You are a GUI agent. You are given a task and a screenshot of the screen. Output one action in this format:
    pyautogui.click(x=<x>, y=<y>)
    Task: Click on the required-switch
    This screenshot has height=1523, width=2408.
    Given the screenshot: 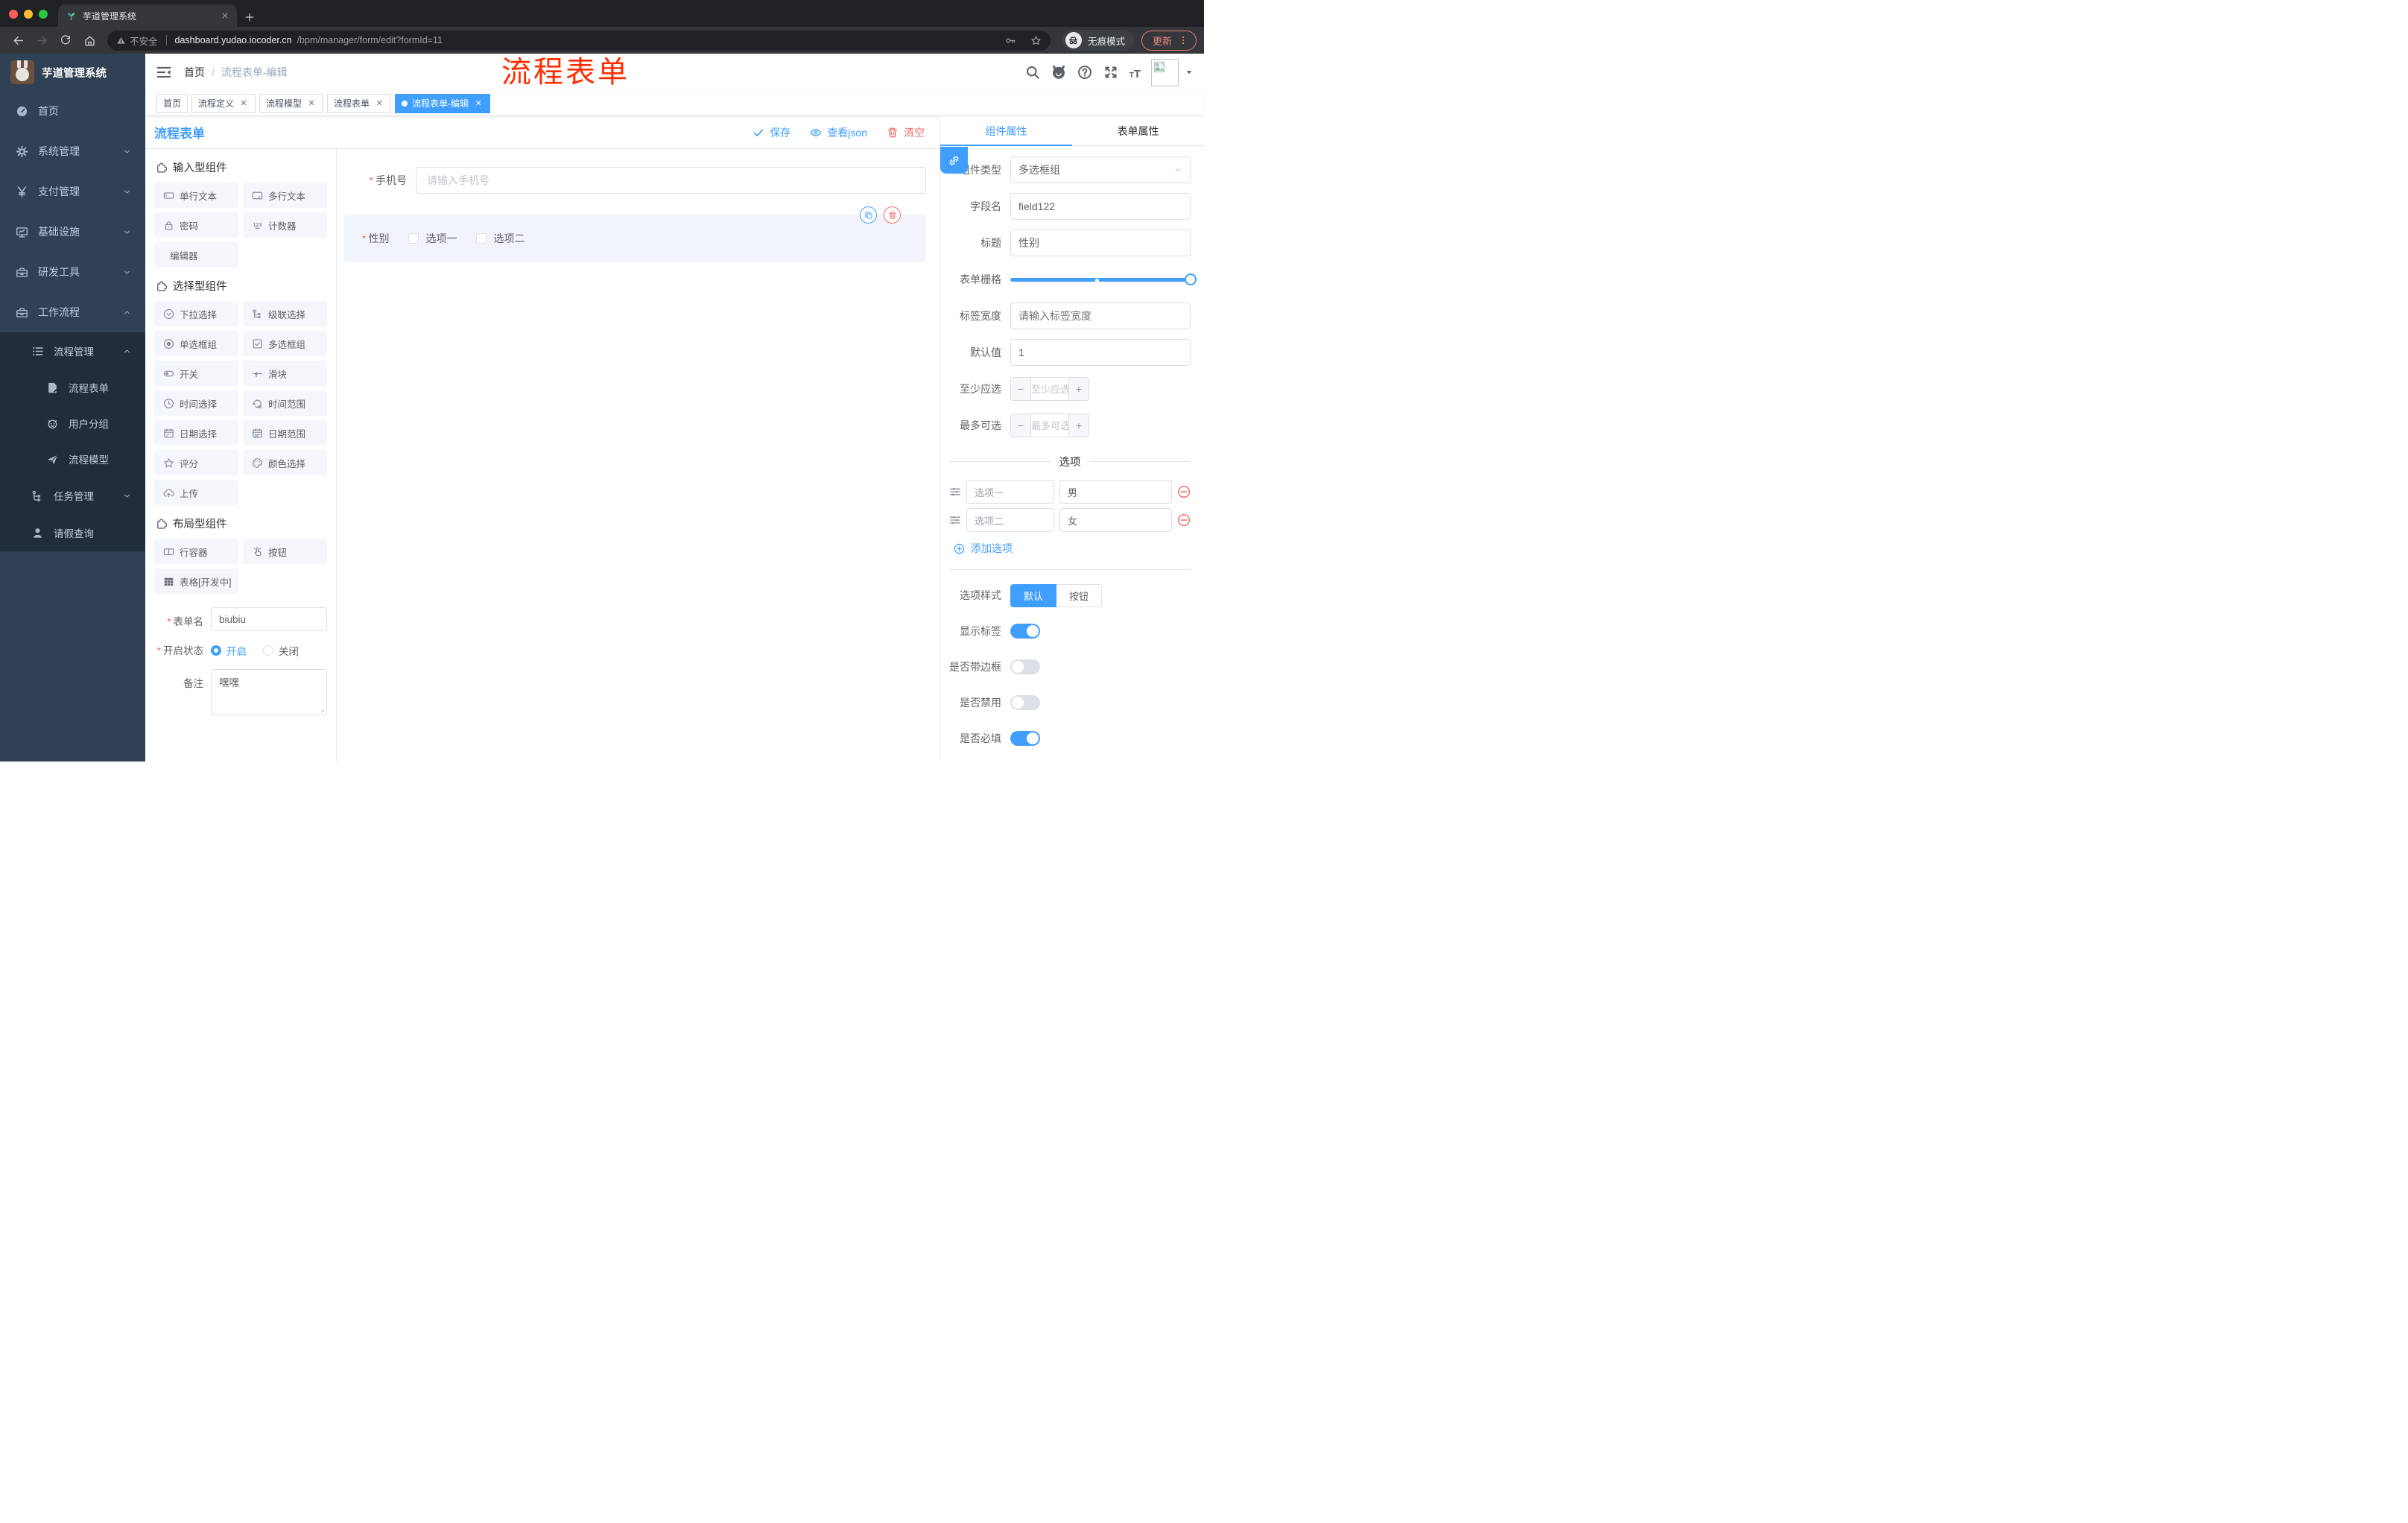 What is the action you would take?
    pyautogui.click(x=1025, y=739)
    